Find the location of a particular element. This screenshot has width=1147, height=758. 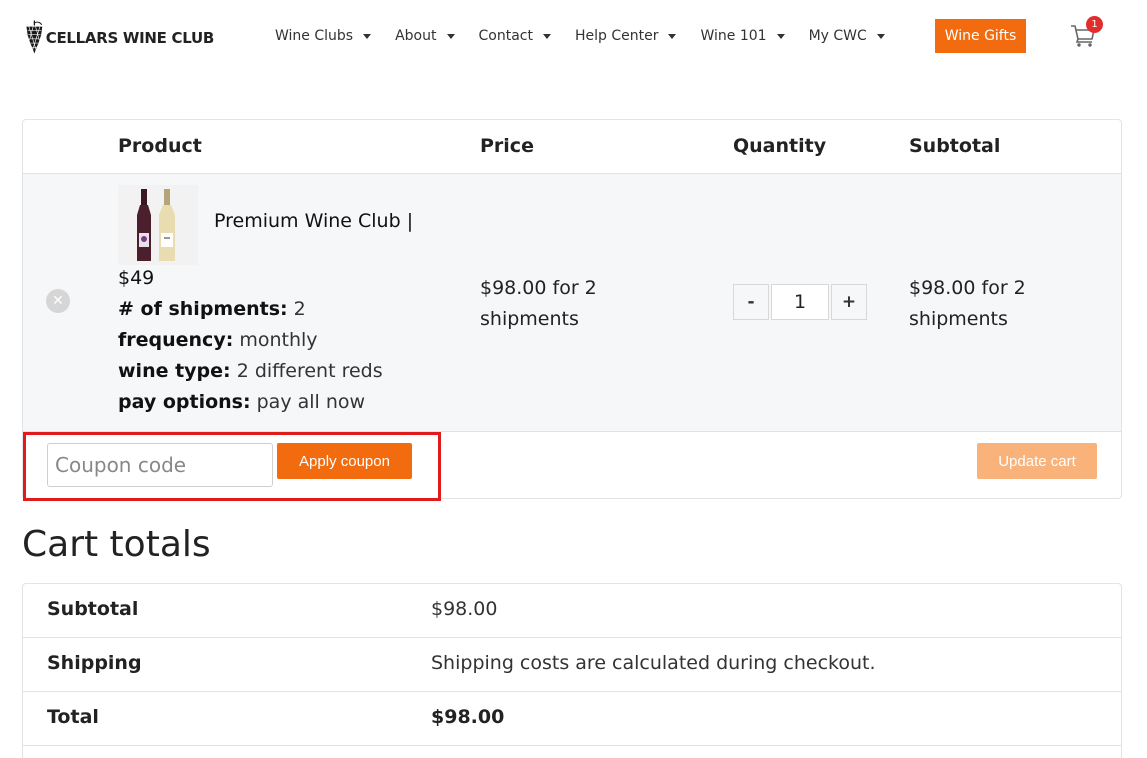

nav-item-contact: Contact is located at coordinates (515, 36).